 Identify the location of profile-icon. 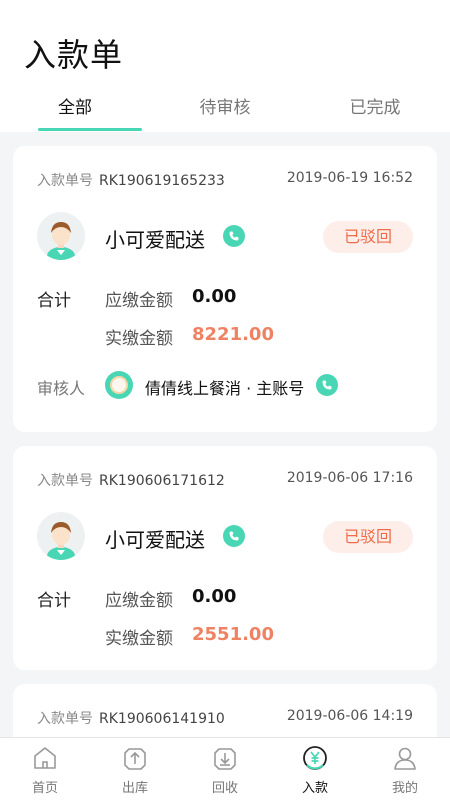
(405, 758).